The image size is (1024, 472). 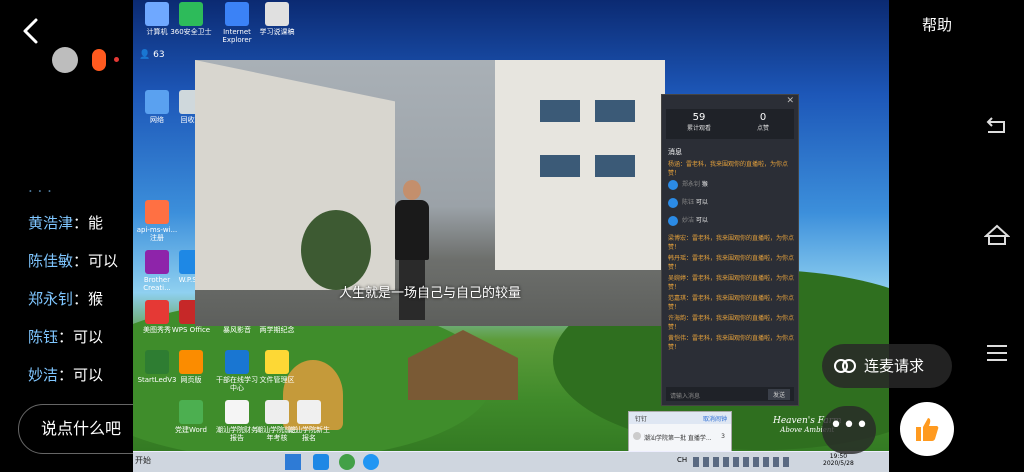 What do you see at coordinates (762, 128) in the screenshot?
I see `stat-label: 点赞` at bounding box center [762, 128].